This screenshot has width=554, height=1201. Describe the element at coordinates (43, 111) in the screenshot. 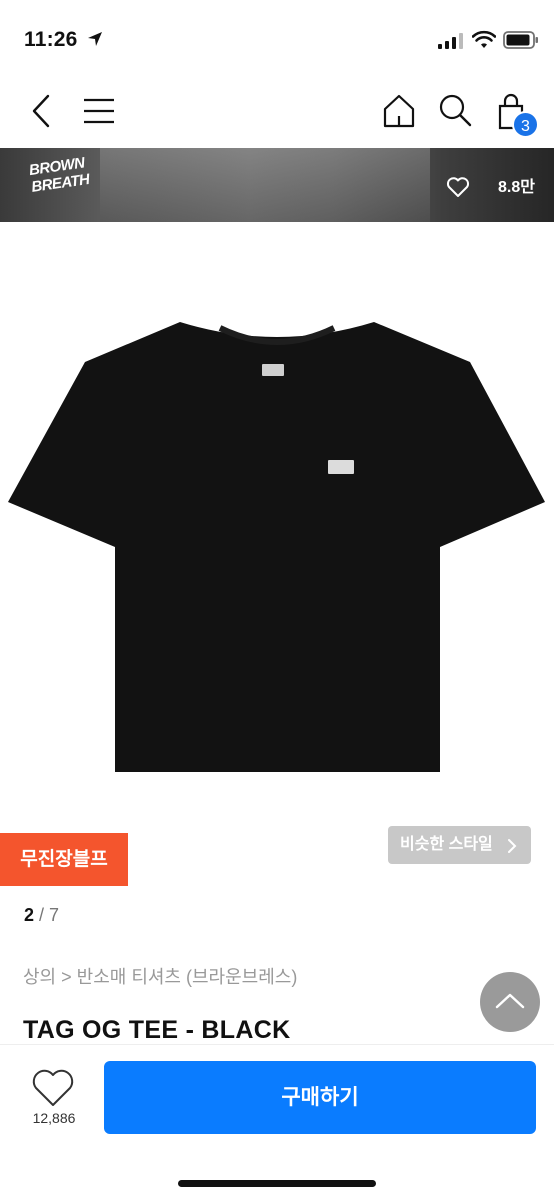

I see `back-icon` at that location.